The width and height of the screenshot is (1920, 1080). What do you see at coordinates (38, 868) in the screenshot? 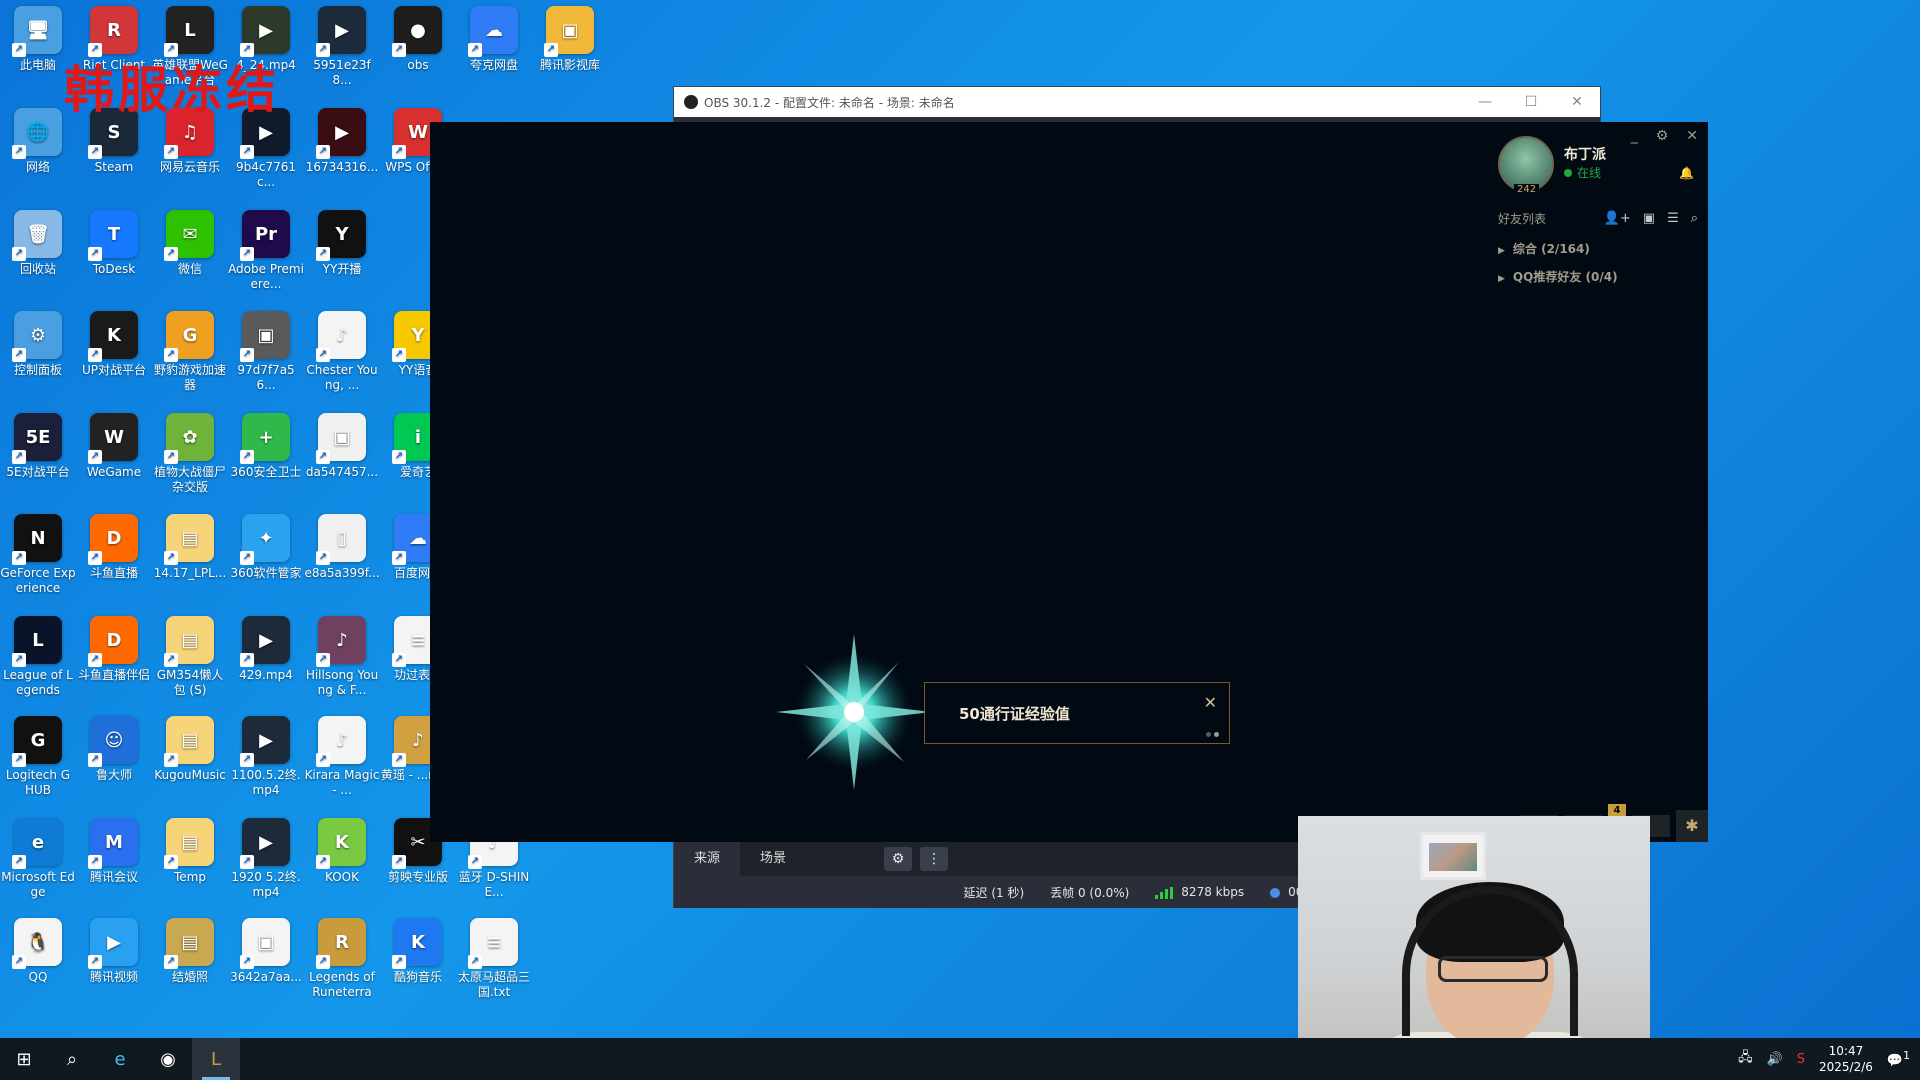
I see `desktop-icon: eMicrosoft Edge` at bounding box center [38, 868].